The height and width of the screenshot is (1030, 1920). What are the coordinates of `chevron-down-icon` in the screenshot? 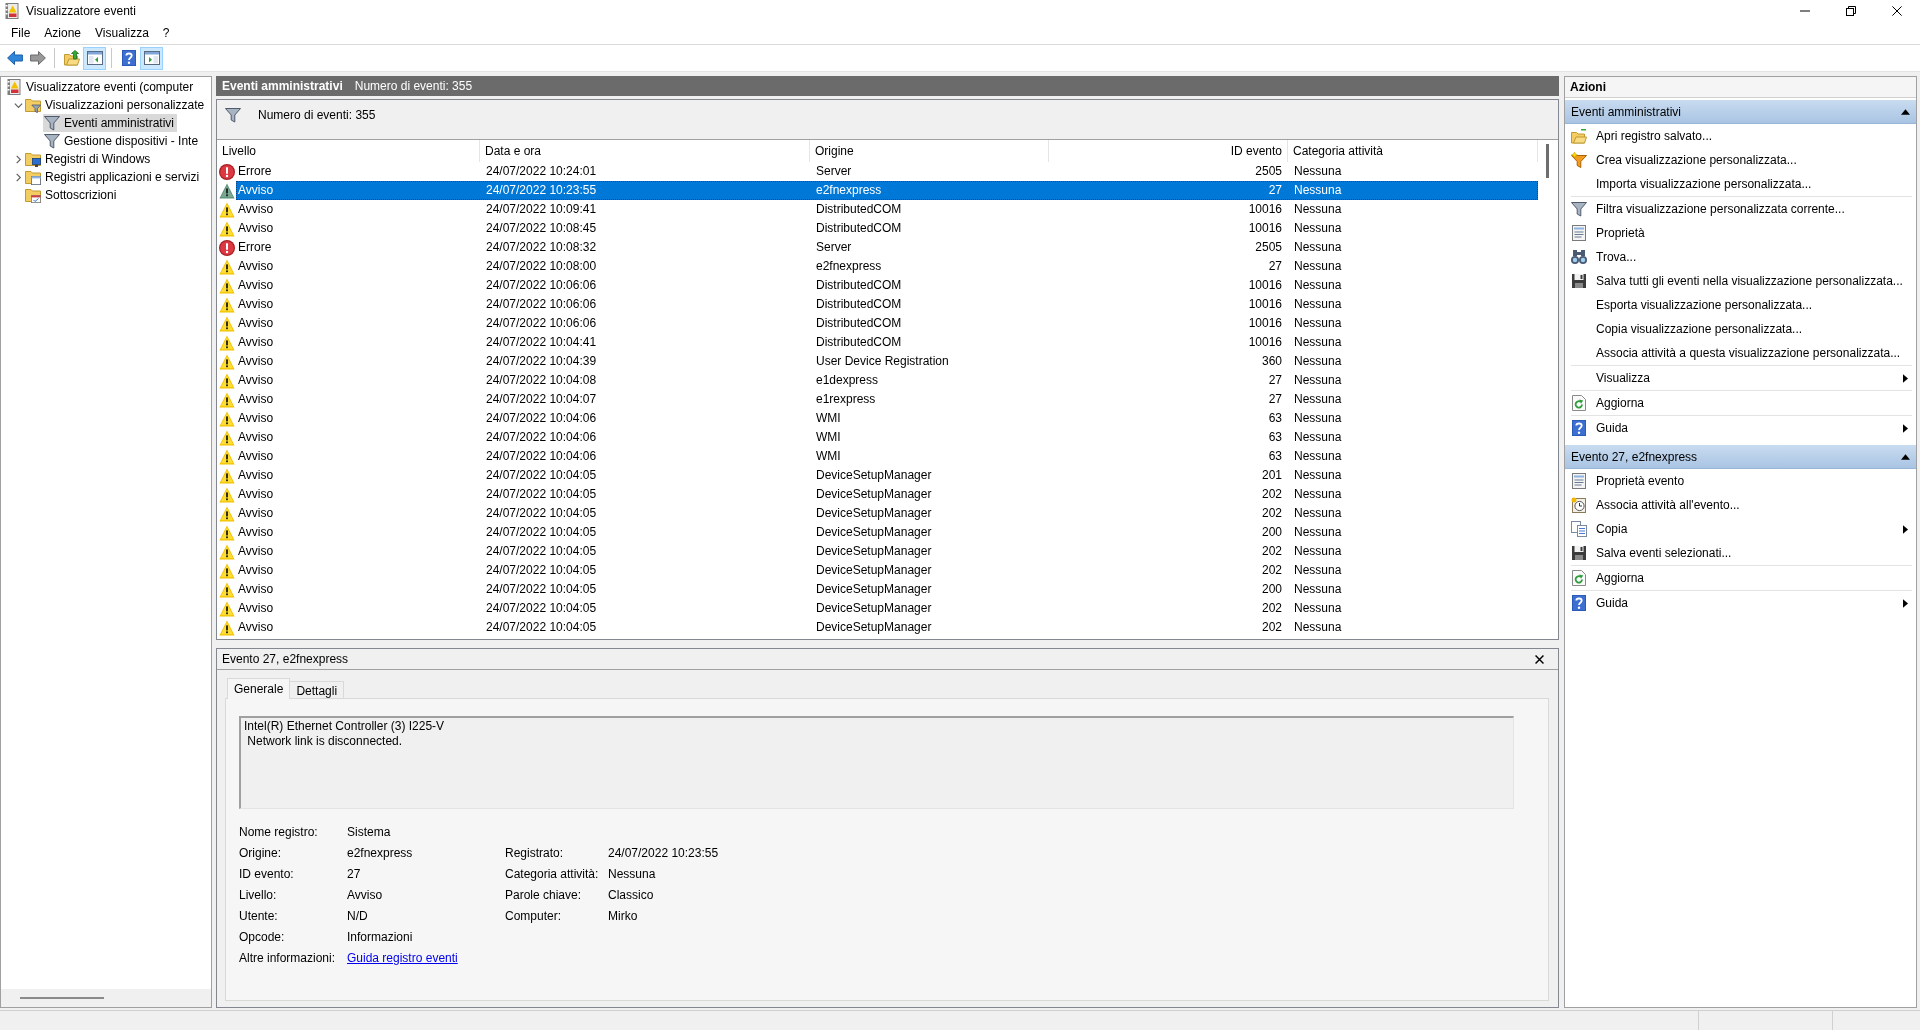 It's located at (18, 105).